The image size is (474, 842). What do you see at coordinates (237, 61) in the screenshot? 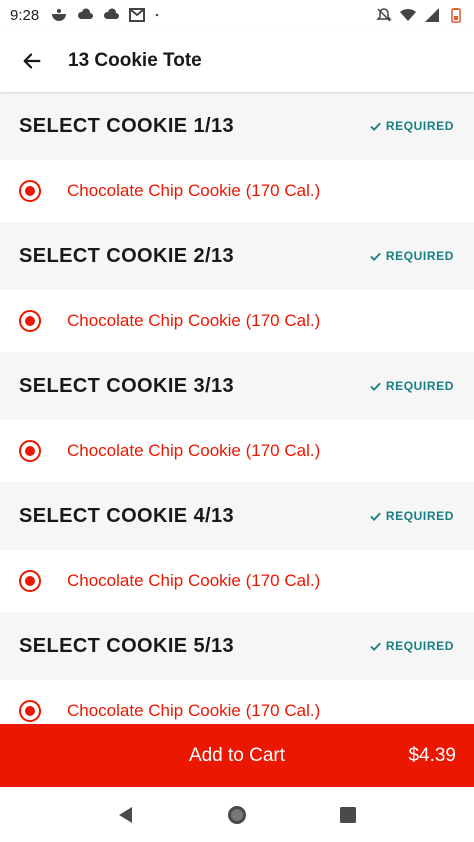
I see `app-header: 13 Cookie Tote` at bounding box center [237, 61].